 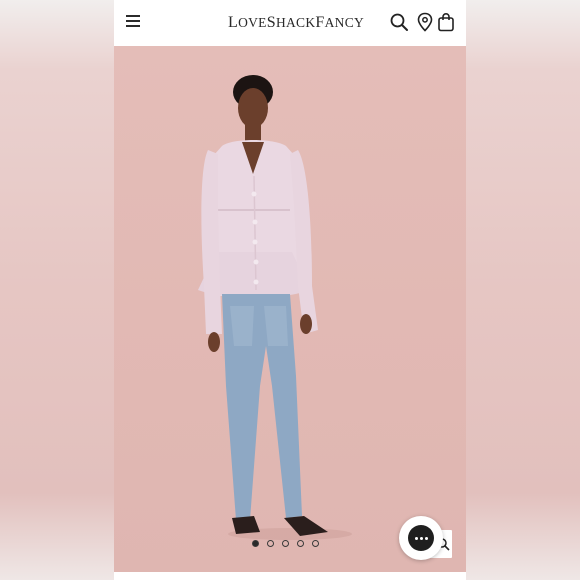 What do you see at coordinates (133, 21) in the screenshot?
I see `hamburger-menu-icon` at bounding box center [133, 21].